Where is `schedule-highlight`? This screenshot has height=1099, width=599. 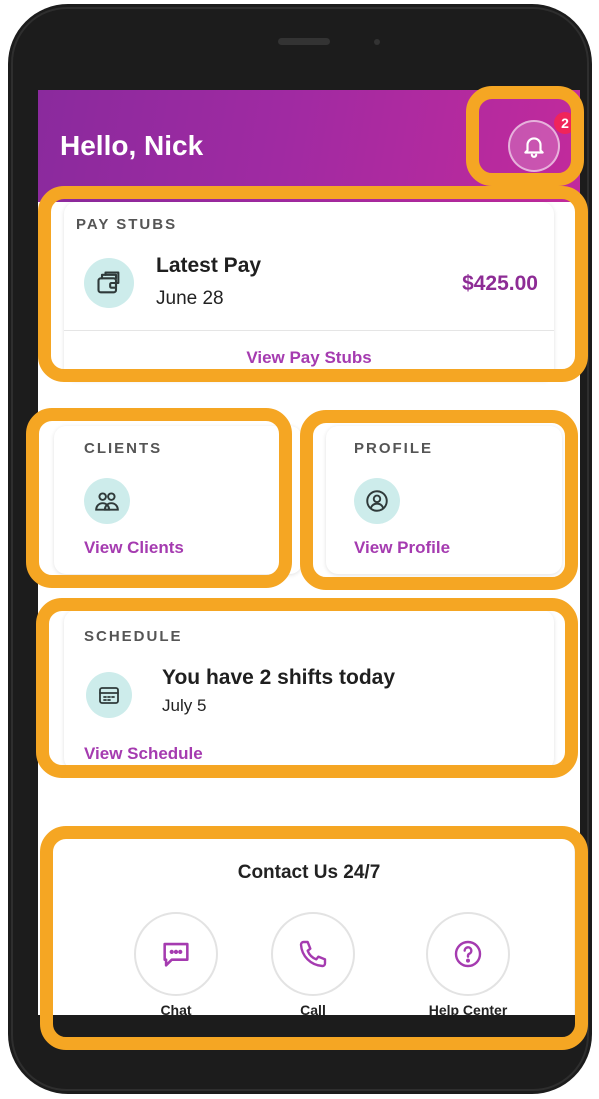
schedule-highlight is located at coordinates (307, 688).